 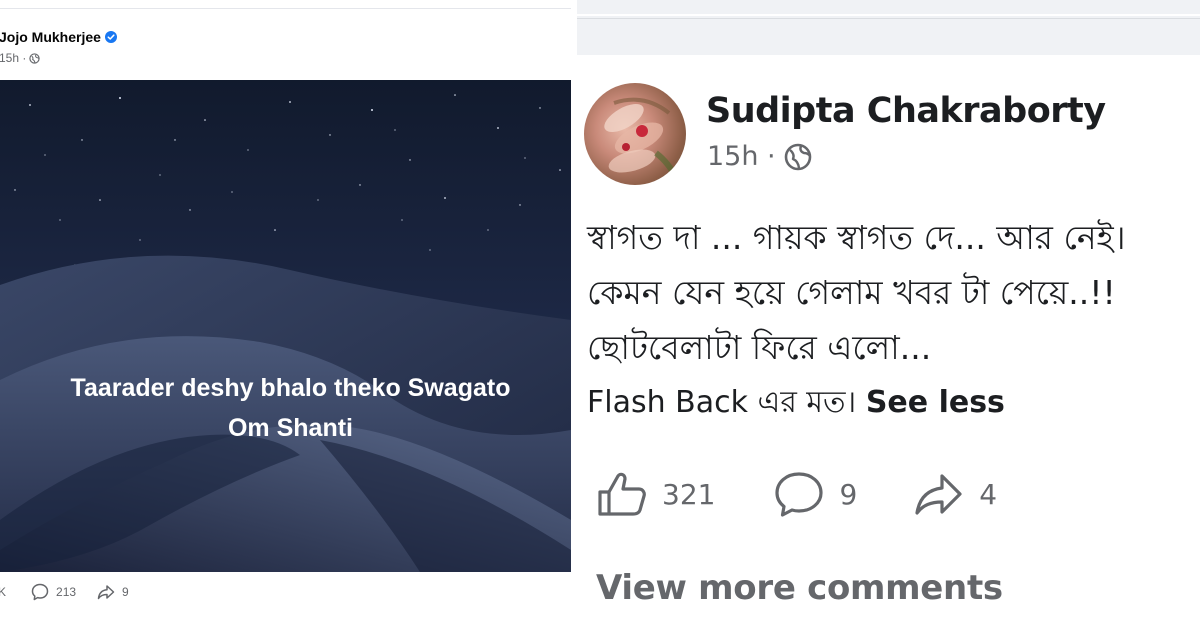 I want to click on comment-button: 9, so click(x=815, y=494).